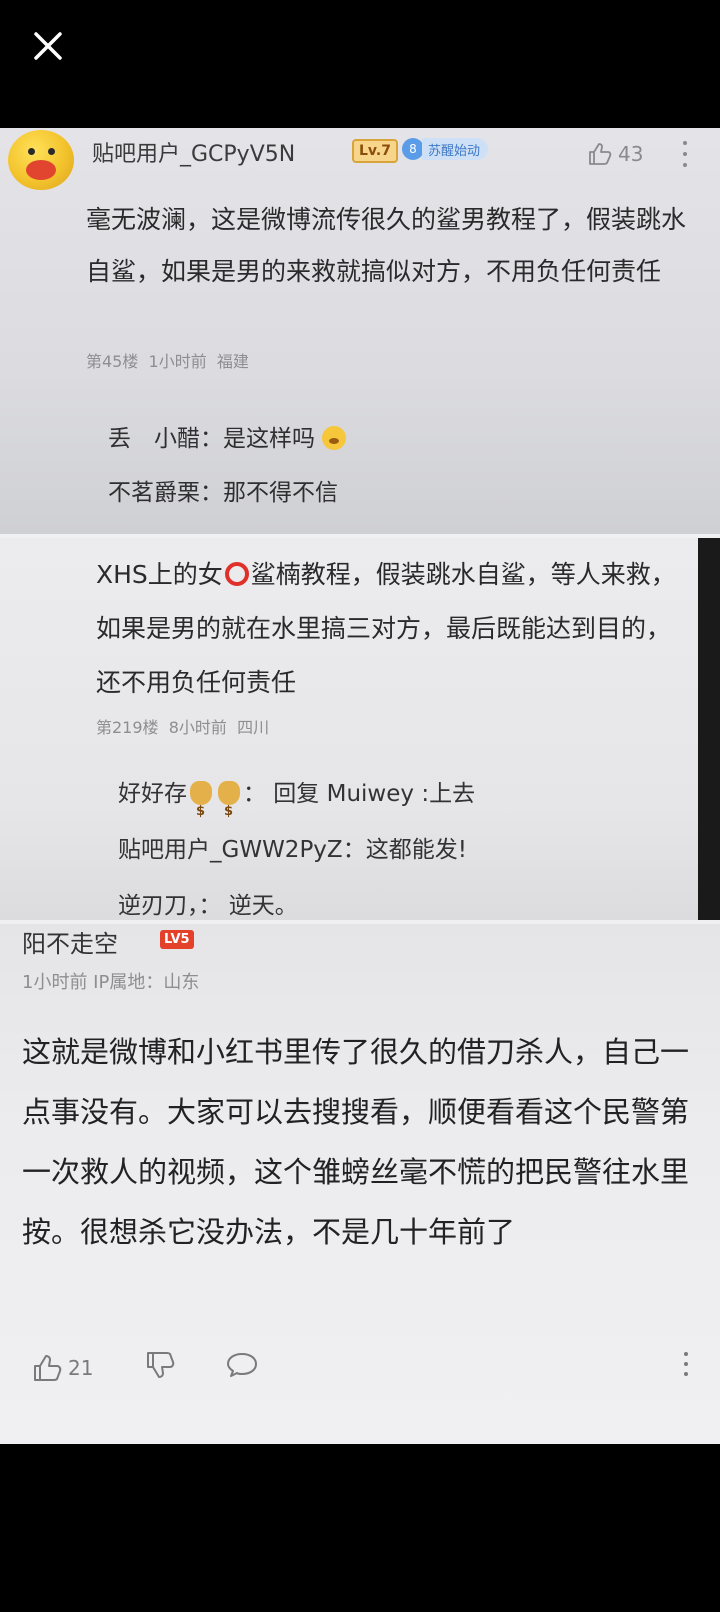 The width and height of the screenshot is (720, 1612). Describe the element at coordinates (177, 361) in the screenshot. I see `comment-time: 1小时前` at that location.